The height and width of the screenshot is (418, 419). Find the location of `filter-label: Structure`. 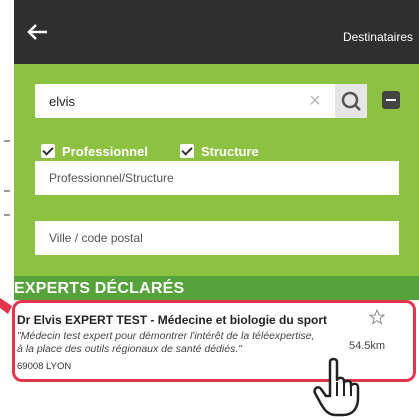

filter-label: Structure is located at coordinates (230, 151).